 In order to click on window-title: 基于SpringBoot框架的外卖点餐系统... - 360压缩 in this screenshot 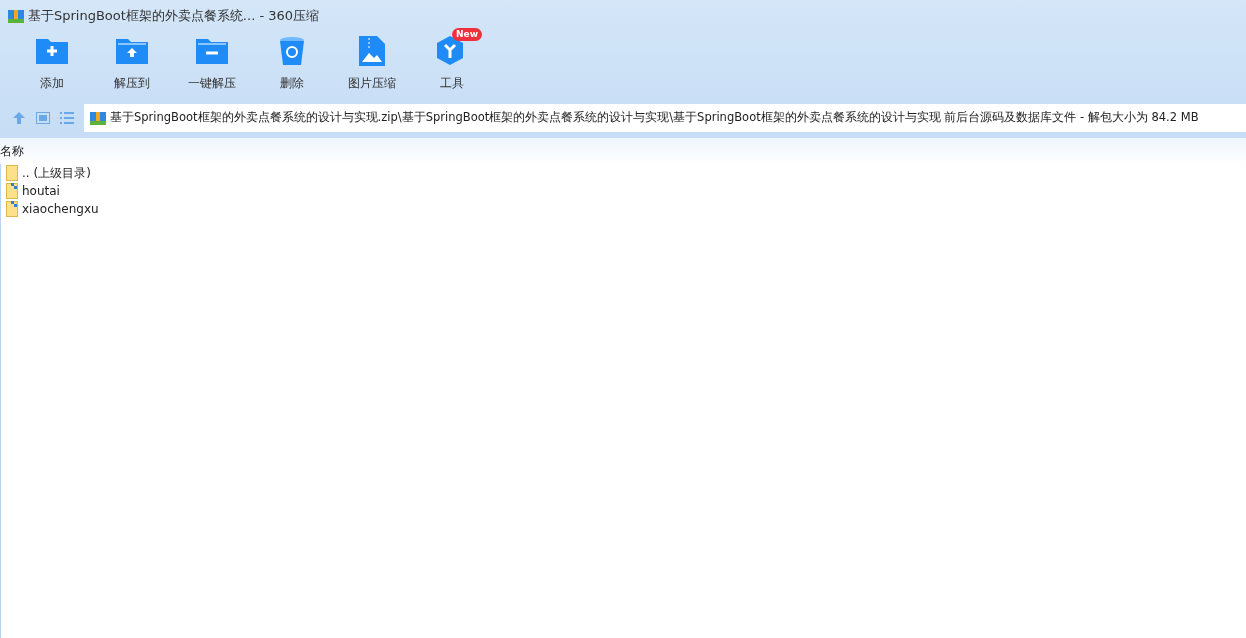, I will do `click(174, 16)`.